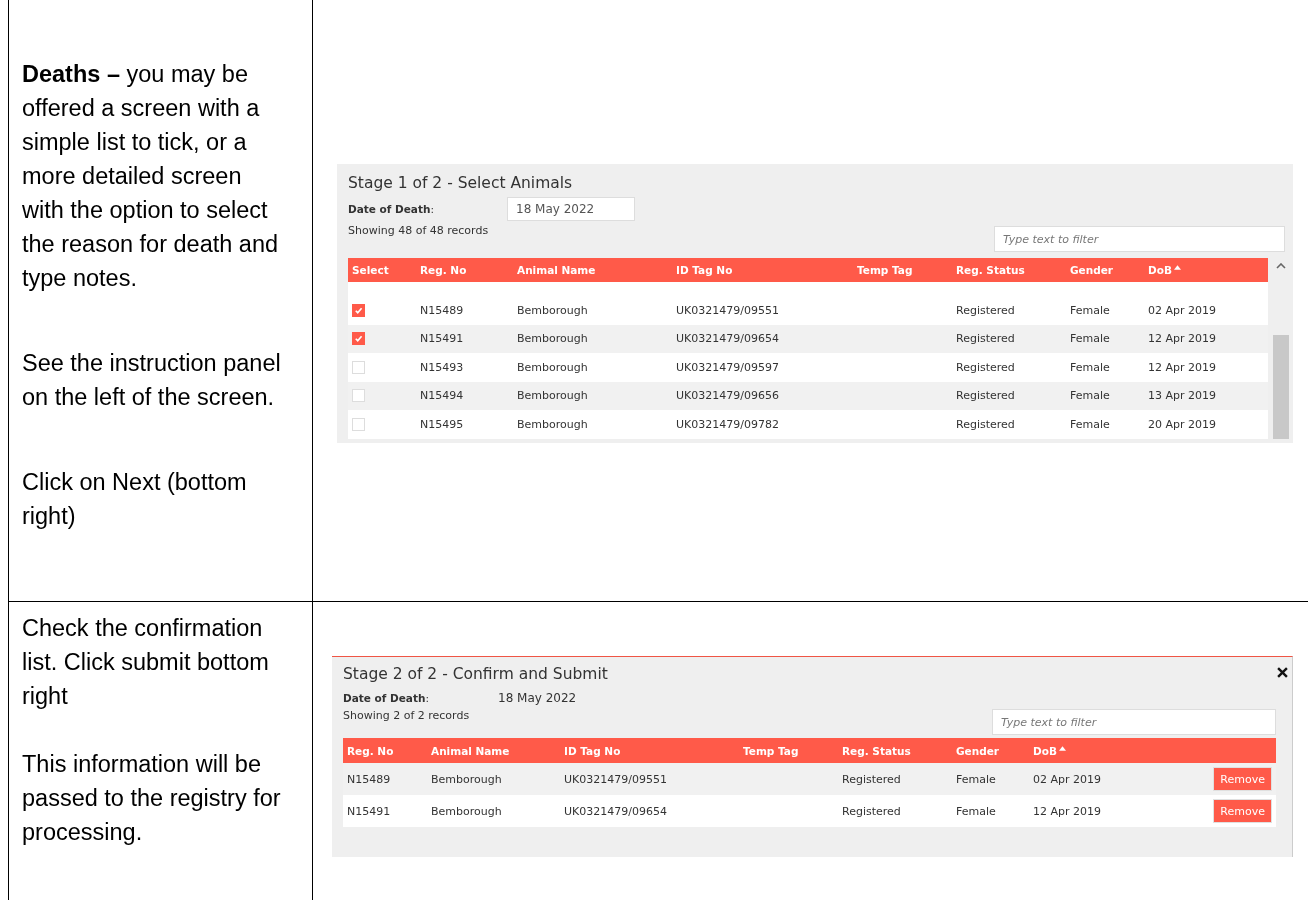 This screenshot has height=900, width=1308. What do you see at coordinates (727, 396) in the screenshot?
I see `table-cell: UK0321479/09656` at bounding box center [727, 396].